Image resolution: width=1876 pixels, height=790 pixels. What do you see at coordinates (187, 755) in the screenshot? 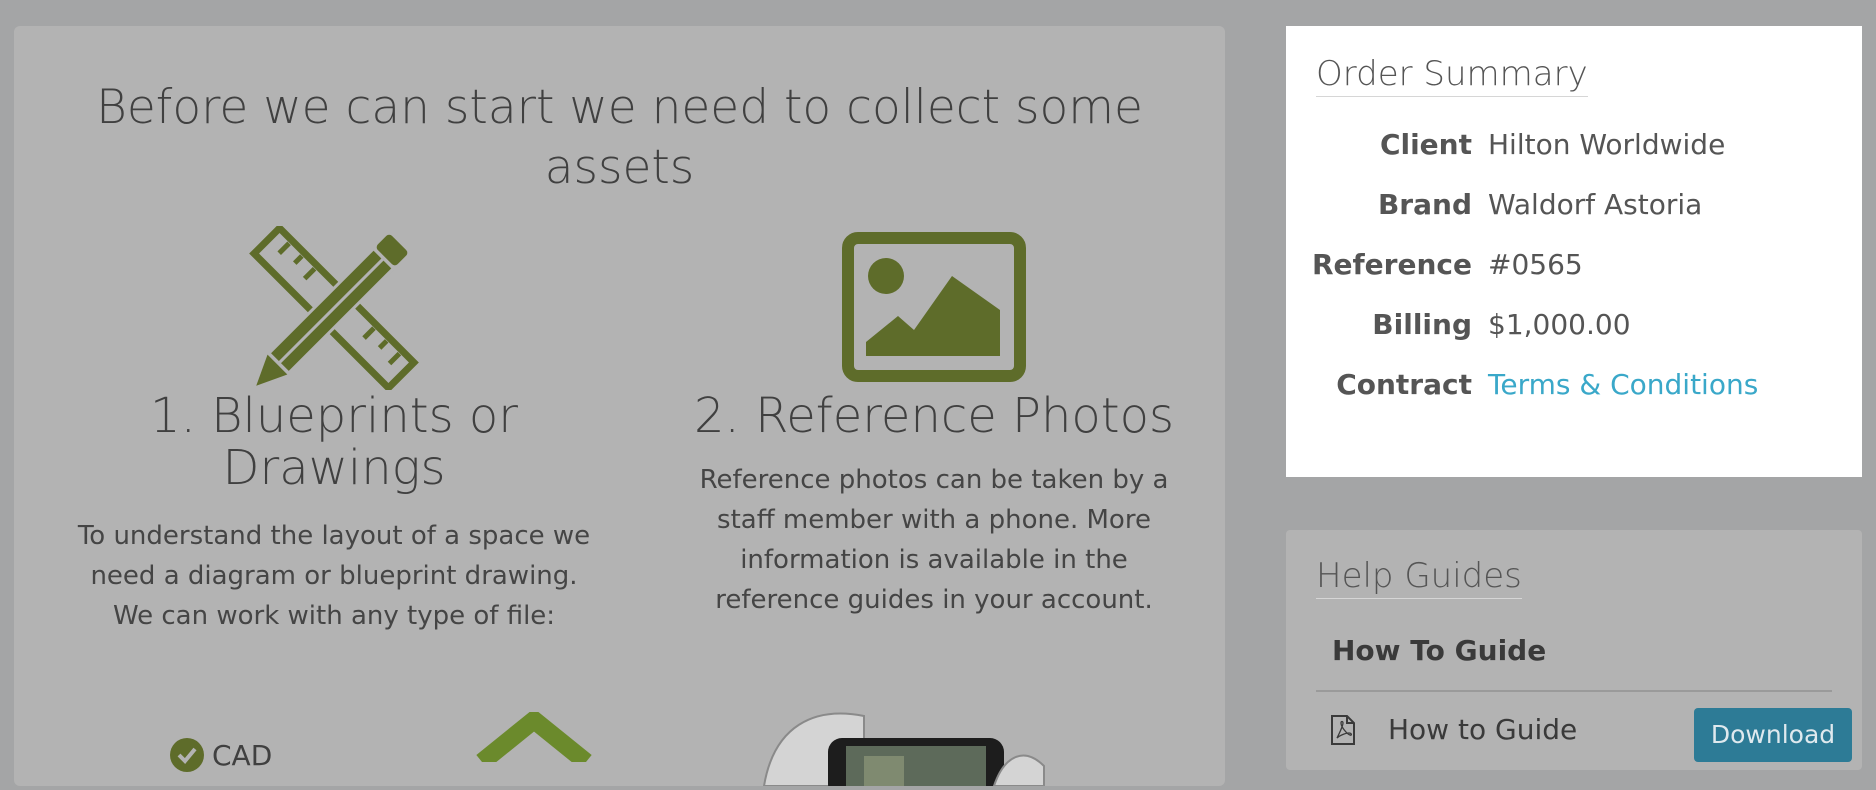
I see `check-circle-icon` at bounding box center [187, 755].